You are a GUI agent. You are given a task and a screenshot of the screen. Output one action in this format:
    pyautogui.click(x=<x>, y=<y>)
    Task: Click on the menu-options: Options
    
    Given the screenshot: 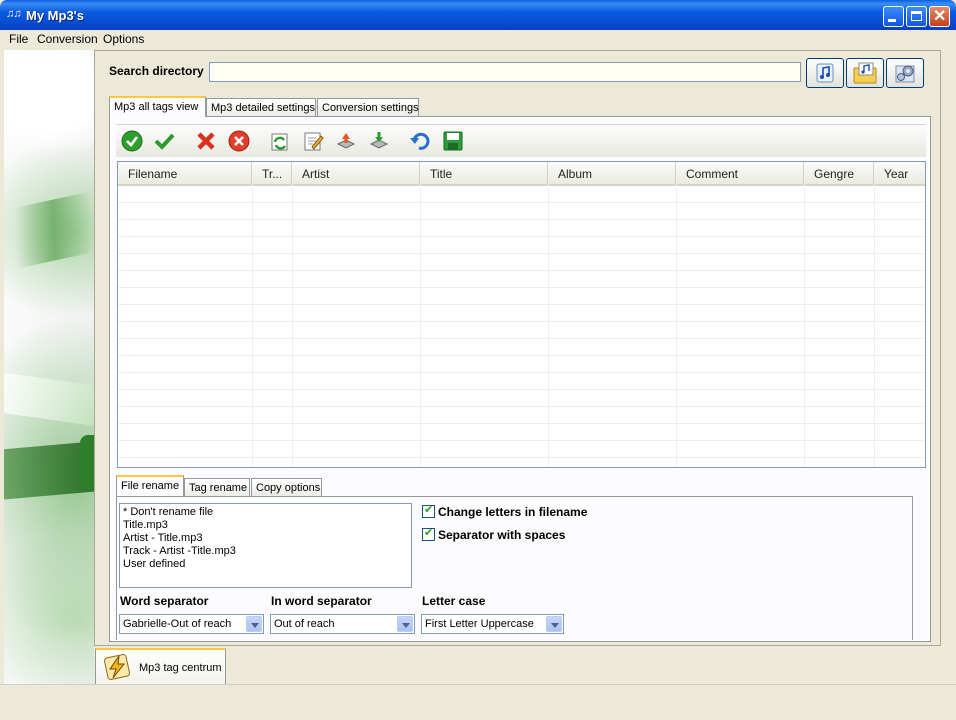 What is the action you would take?
    pyautogui.click(x=123, y=39)
    